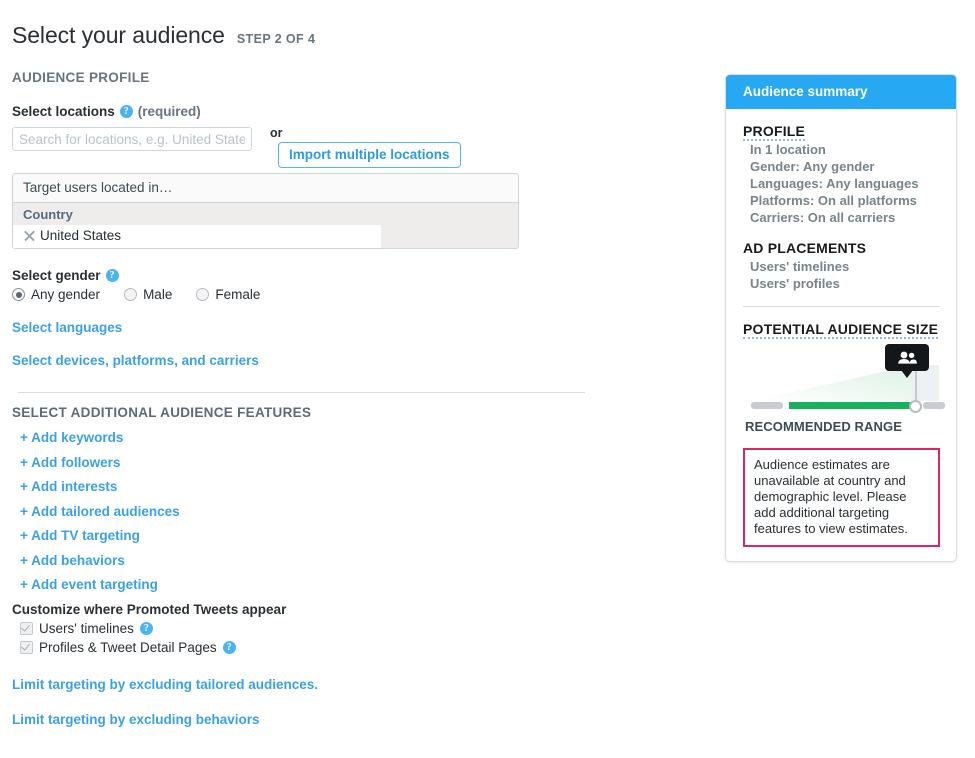 Image resolution: width=975 pixels, height=758 pixels. I want to click on location-name: United States, so click(81, 235).